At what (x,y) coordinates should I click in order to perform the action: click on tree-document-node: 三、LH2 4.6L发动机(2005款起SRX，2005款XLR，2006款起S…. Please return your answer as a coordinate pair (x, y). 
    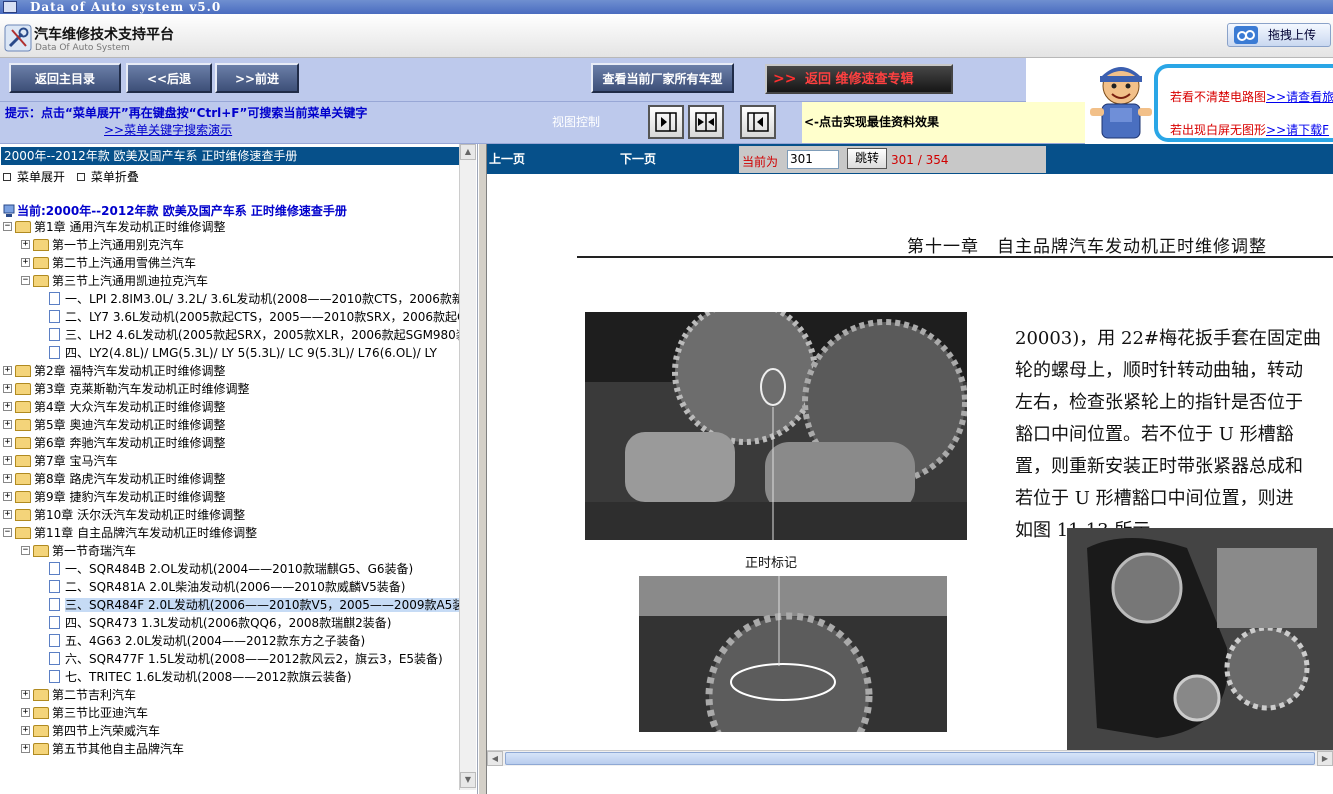
    Looking at the image, I should click on (254, 335).